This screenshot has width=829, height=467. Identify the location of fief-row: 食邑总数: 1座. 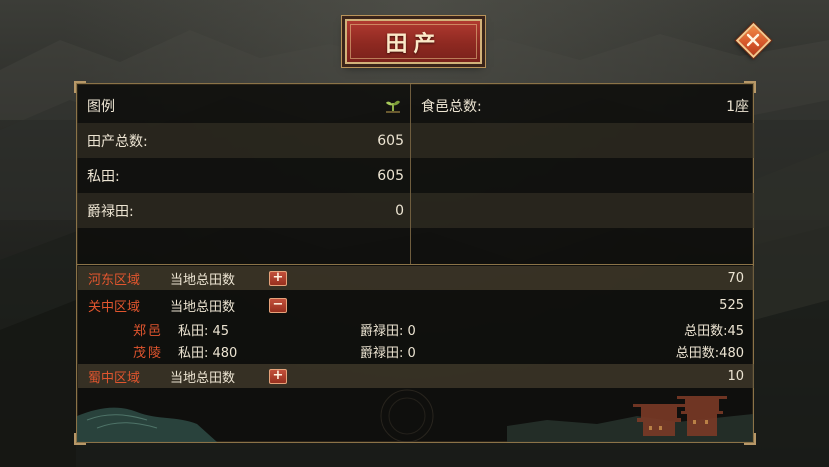
(583, 105).